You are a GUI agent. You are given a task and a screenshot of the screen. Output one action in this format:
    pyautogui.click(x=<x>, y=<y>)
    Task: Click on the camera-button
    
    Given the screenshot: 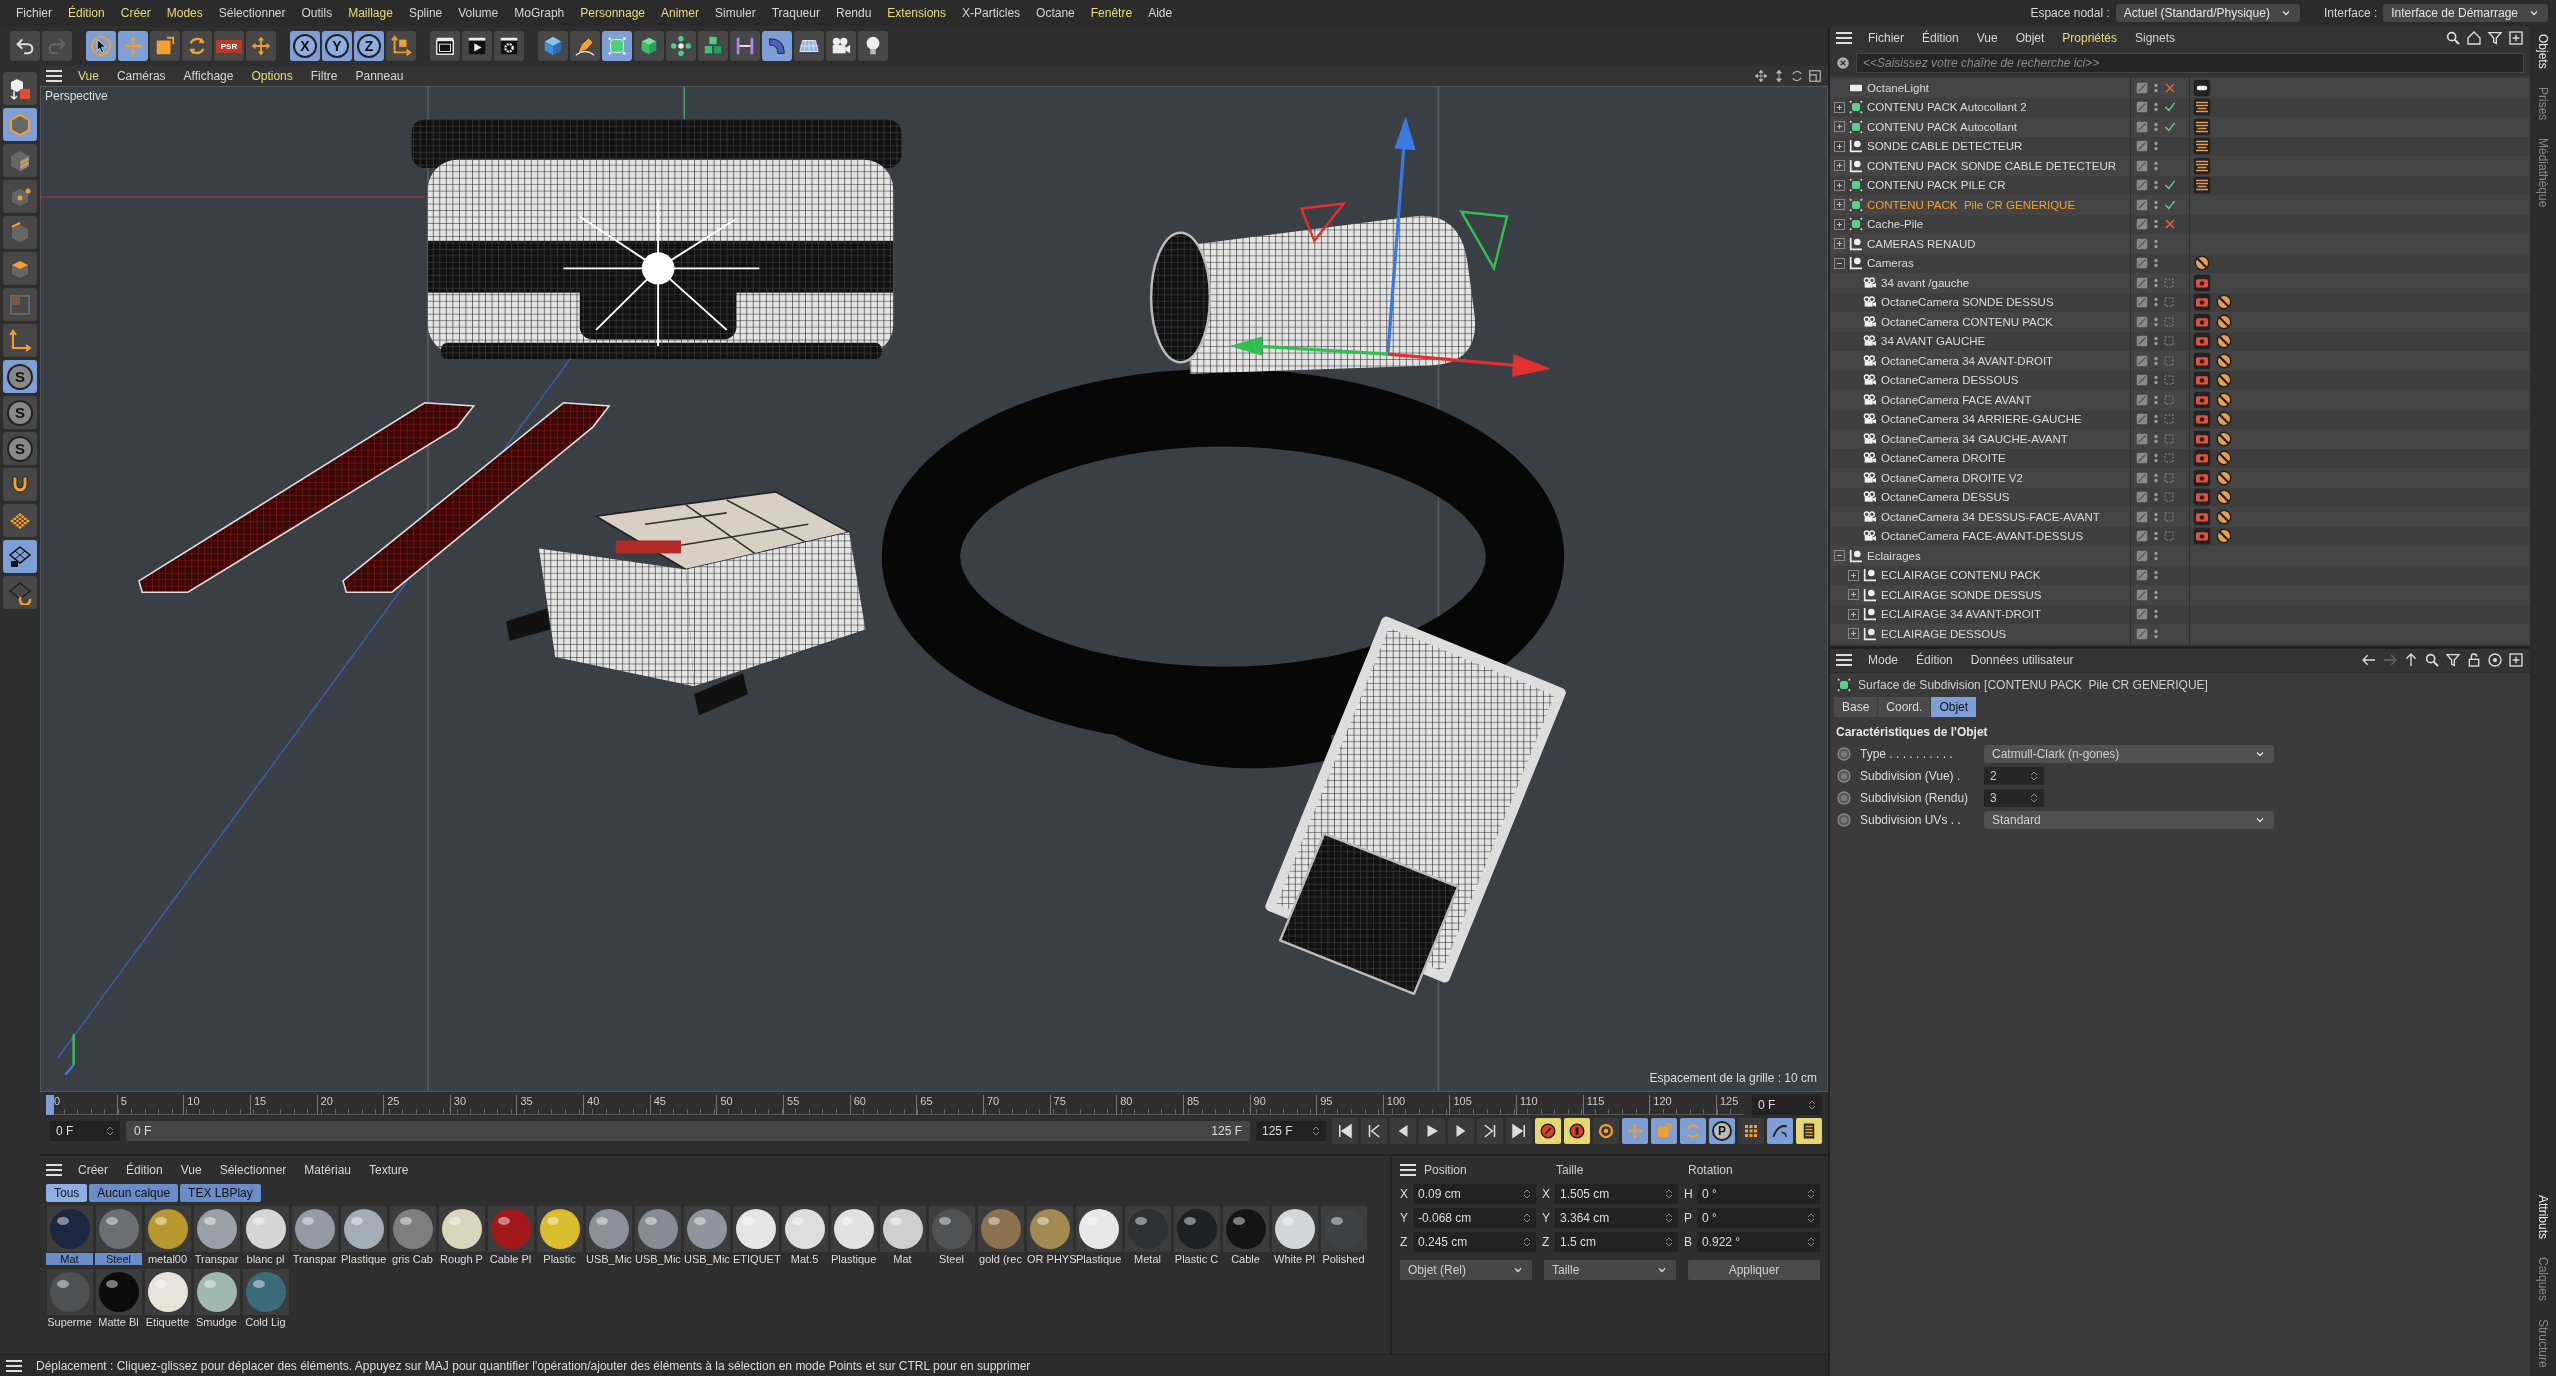 What is the action you would take?
    pyautogui.click(x=841, y=46)
    